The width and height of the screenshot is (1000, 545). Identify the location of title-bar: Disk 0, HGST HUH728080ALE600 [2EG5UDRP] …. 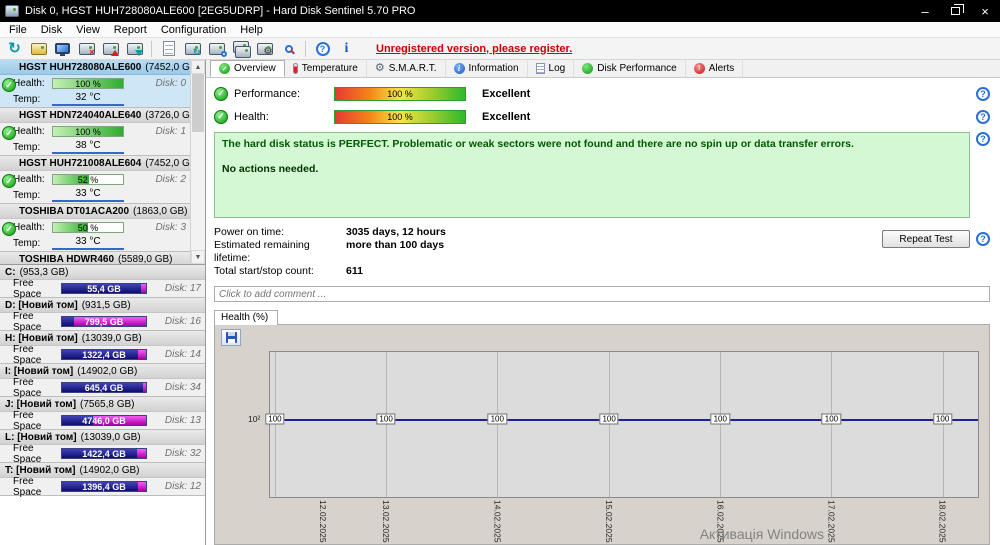
(500, 11).